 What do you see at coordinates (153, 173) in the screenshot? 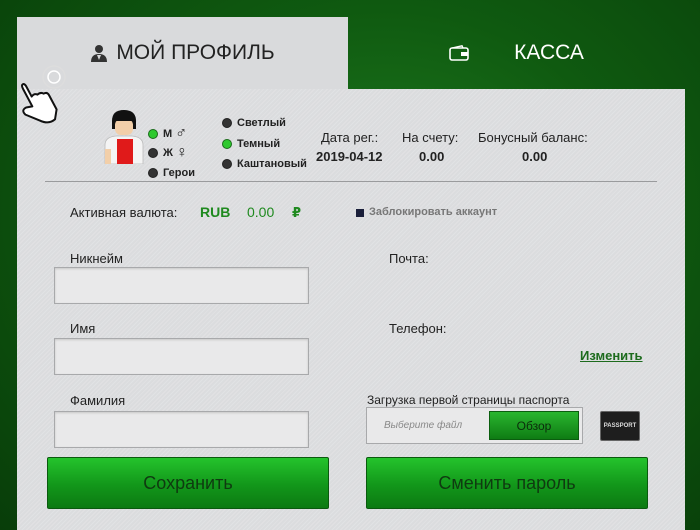
I see `radio-hero` at bounding box center [153, 173].